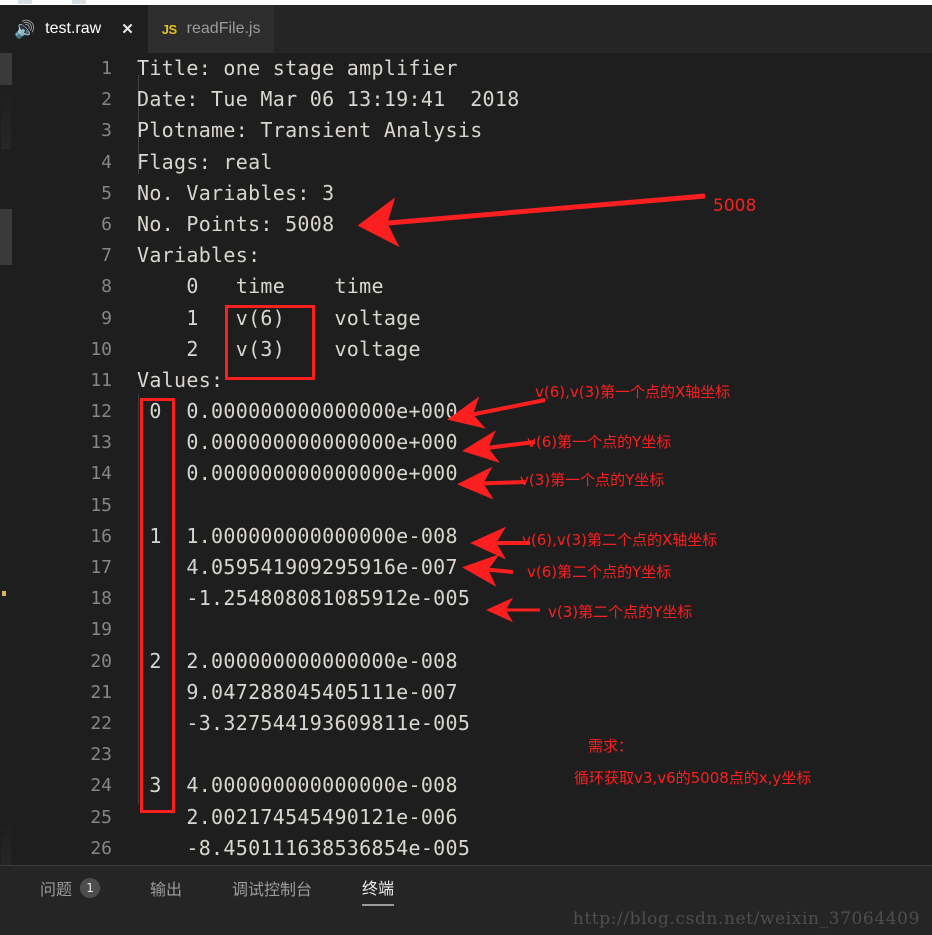 This screenshot has width=932, height=935. Describe the element at coordinates (101, 723) in the screenshot. I see `line-number: 22` at that location.